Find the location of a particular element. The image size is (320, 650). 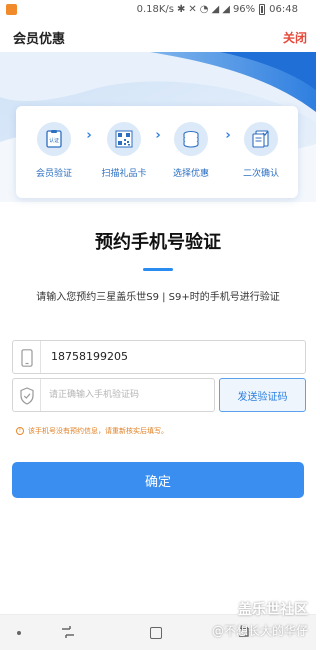

battery-icon is located at coordinates (262, 9).